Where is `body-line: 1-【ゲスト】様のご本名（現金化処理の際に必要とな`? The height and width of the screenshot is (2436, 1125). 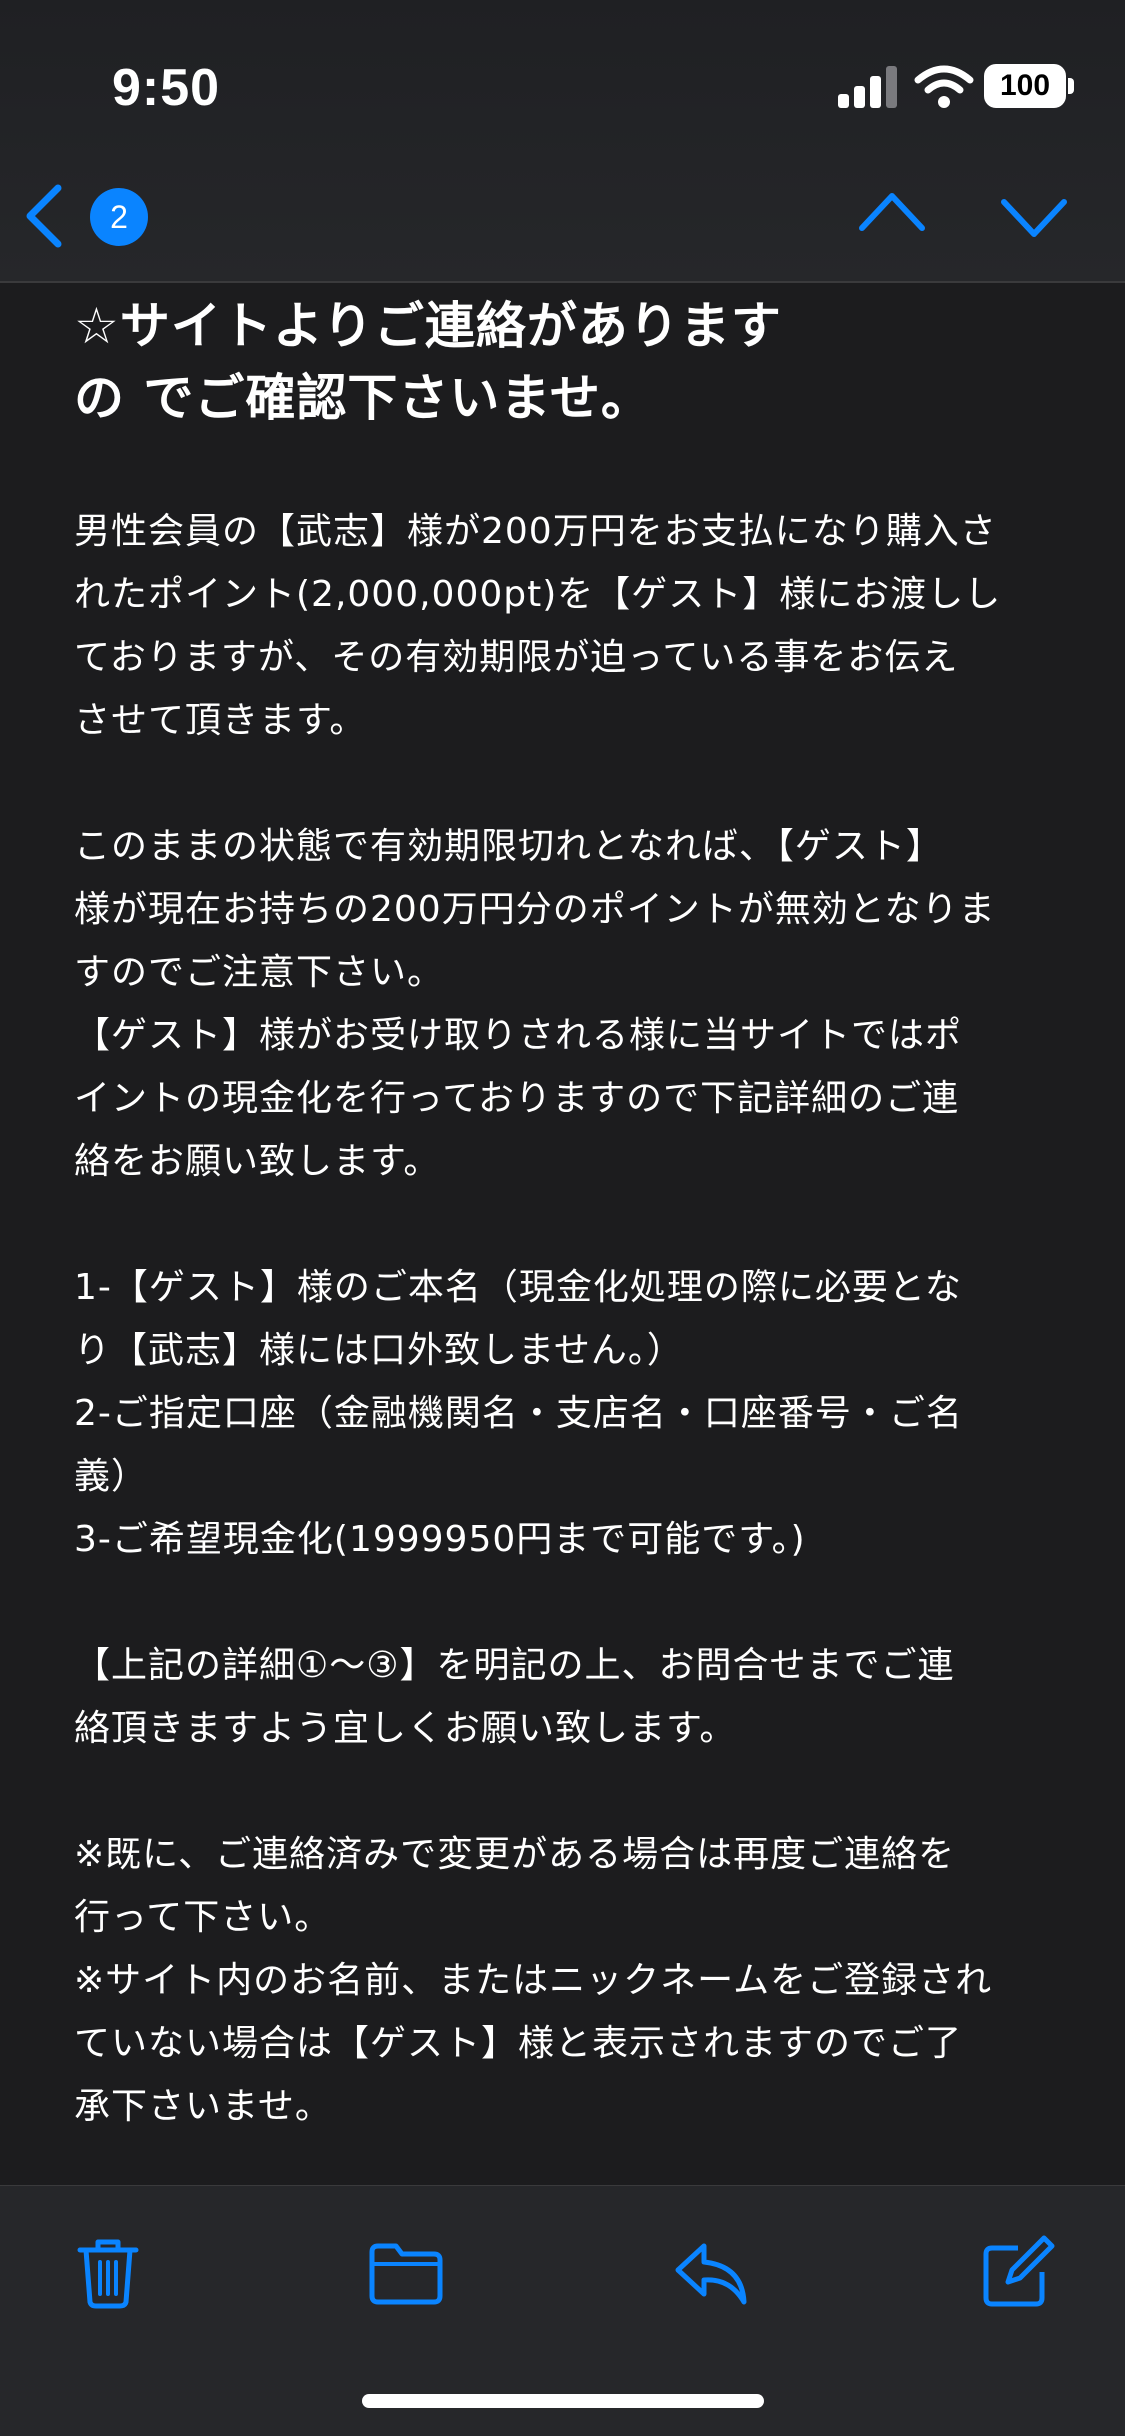
body-line: 1-【ゲスト】様のご本名（現金化処理の際に必要とな is located at coordinates (518, 1287).